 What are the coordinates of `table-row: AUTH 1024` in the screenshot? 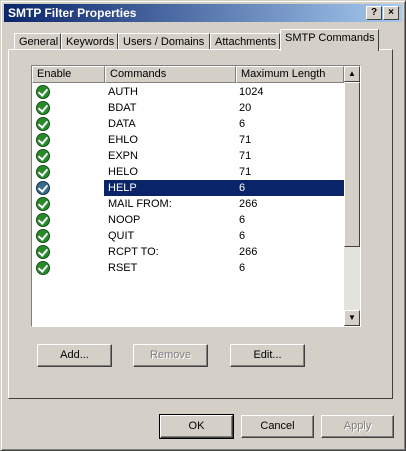 It's located at (188, 92).